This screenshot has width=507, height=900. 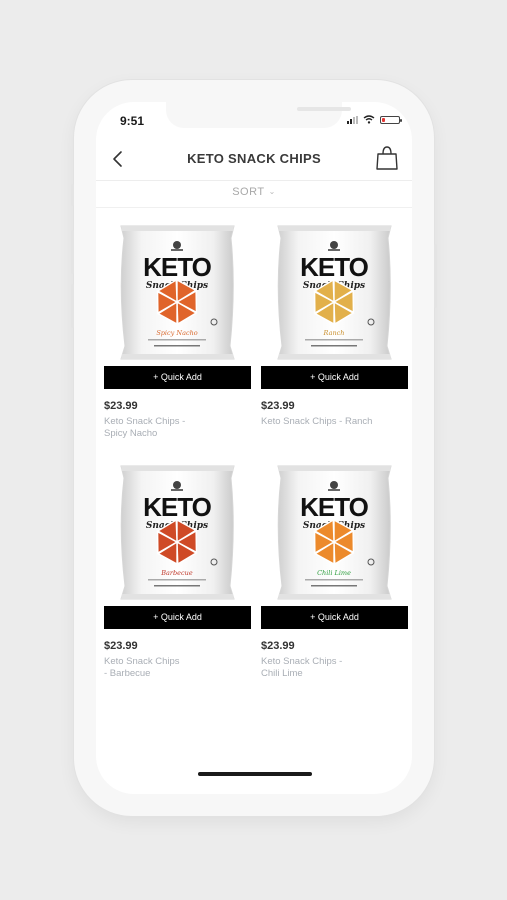 What do you see at coordinates (174, 428) in the screenshot?
I see `product-name: Keto Snack Chips - Spicy Nacho` at bounding box center [174, 428].